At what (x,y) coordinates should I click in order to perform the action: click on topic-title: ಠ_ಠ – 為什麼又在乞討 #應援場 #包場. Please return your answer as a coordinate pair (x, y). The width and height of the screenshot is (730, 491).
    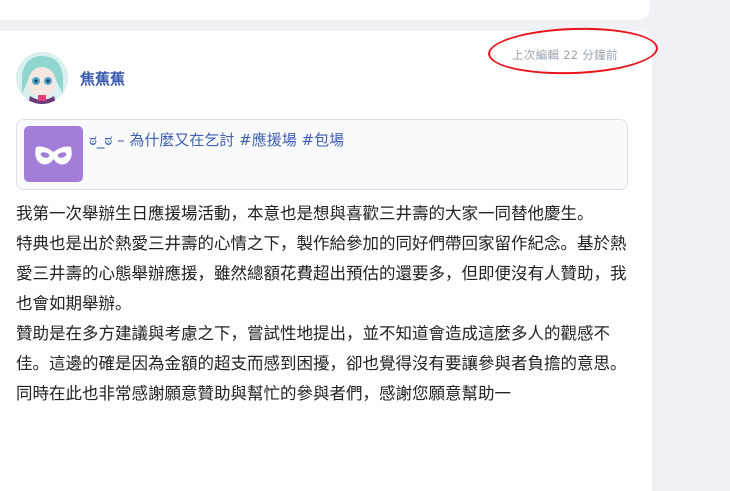
    Looking at the image, I should click on (217, 140).